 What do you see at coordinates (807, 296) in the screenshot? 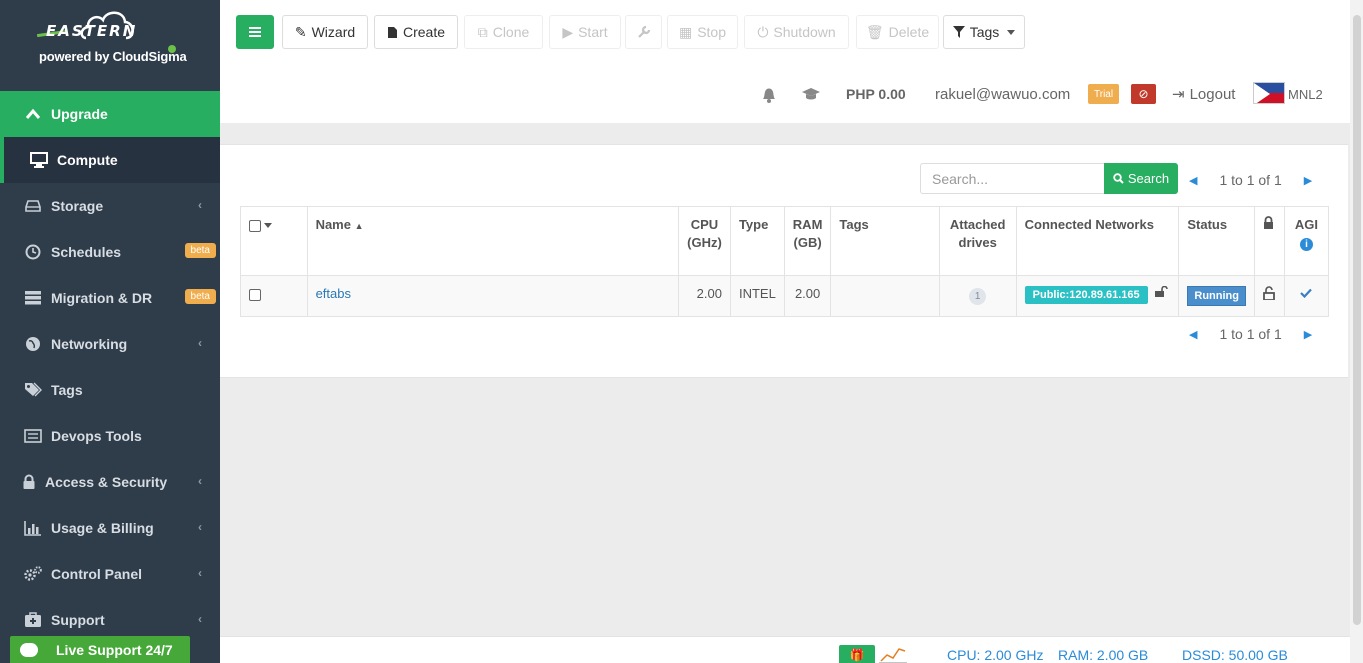
I see `ram-cell: 2.00` at bounding box center [807, 296].